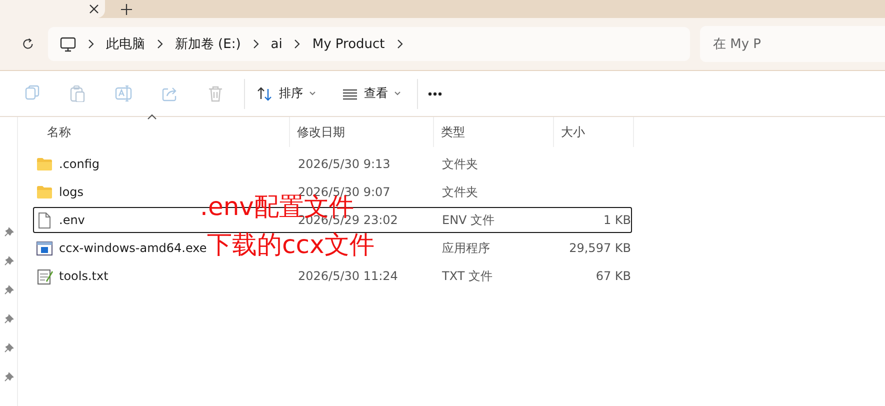 Image resolution: width=885 pixels, height=406 pixels. I want to click on more-icon, so click(435, 94).